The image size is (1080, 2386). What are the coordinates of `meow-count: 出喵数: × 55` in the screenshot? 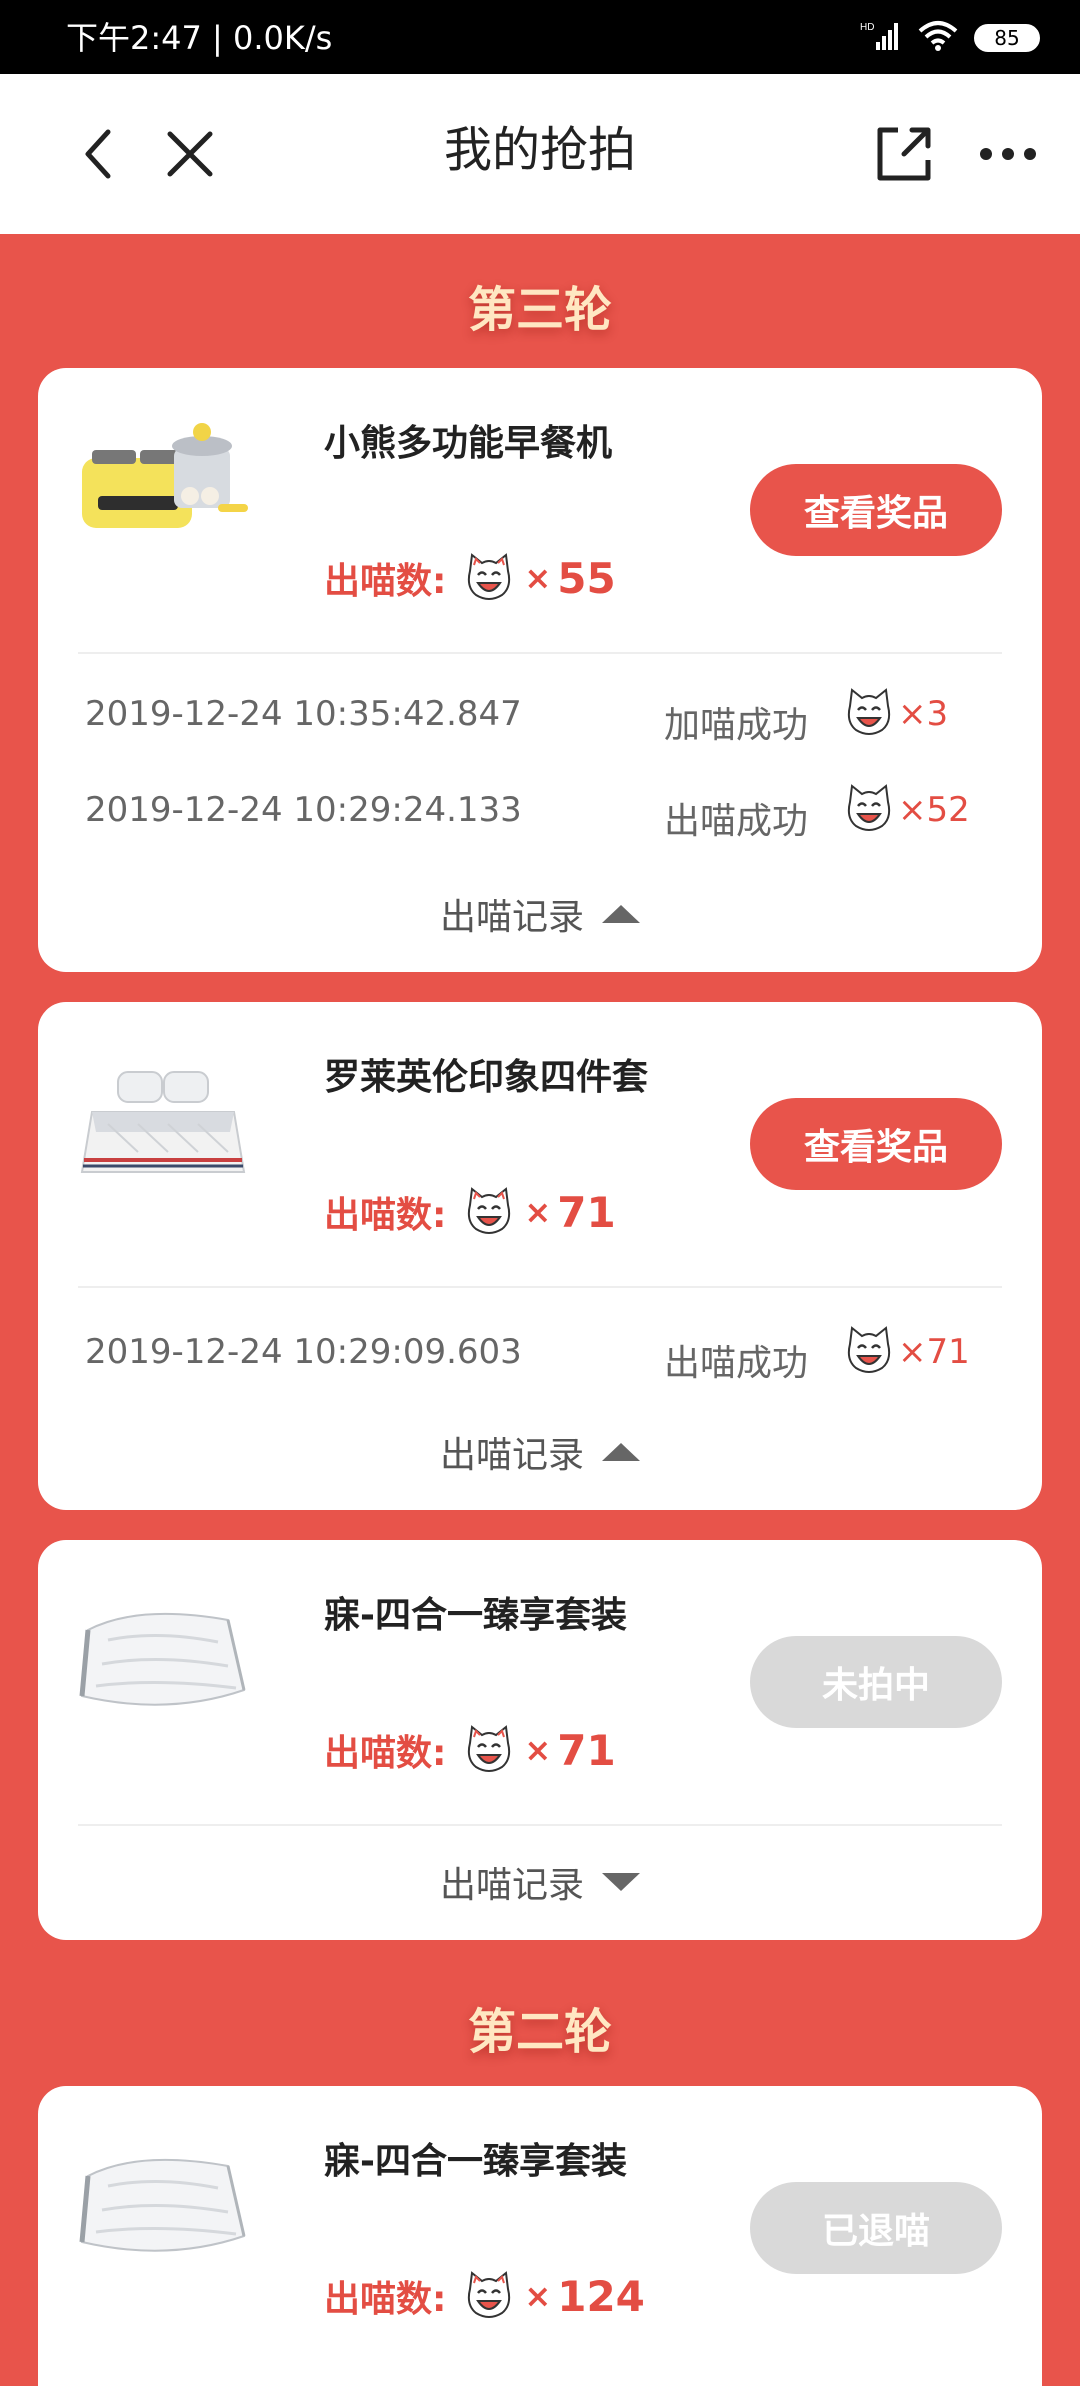 It's located at (470, 578).